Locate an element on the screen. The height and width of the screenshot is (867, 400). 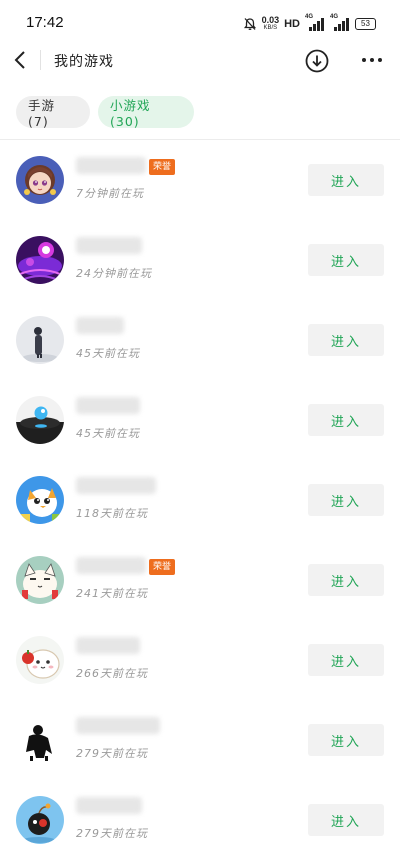
status-time: 17:42 is located at coordinates (45, 22).